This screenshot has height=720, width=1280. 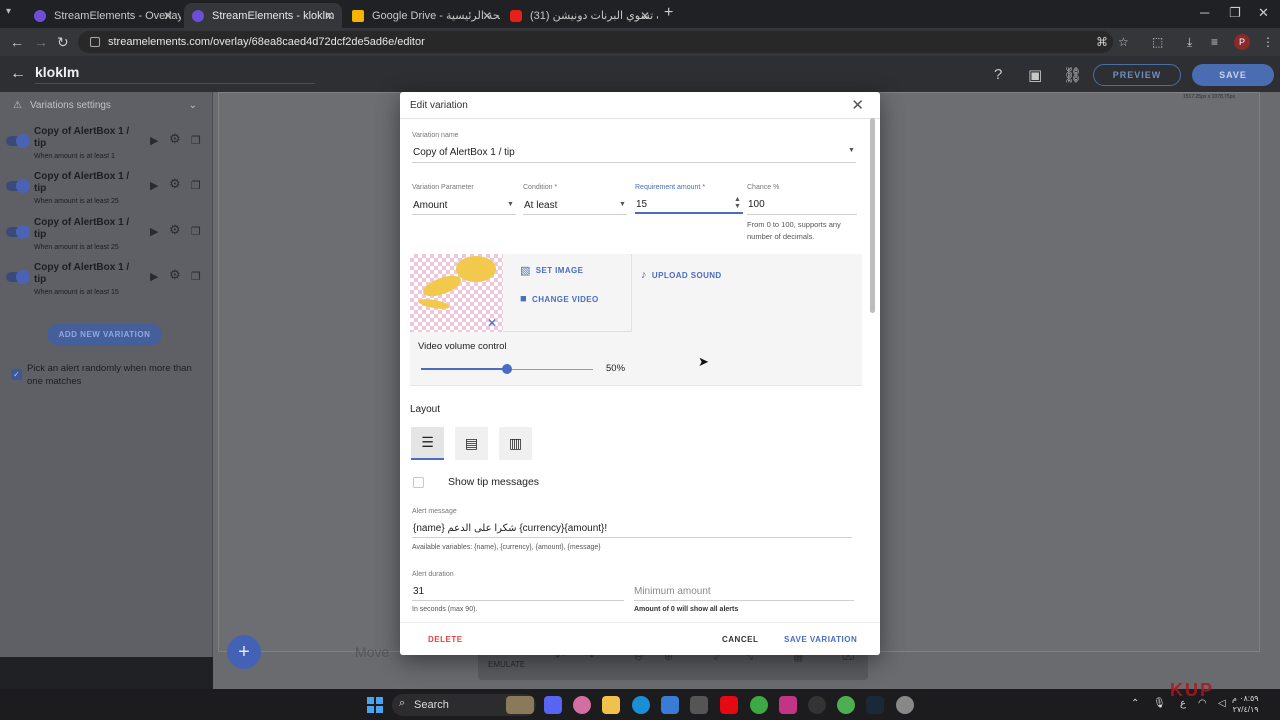 What do you see at coordinates (41, 42) in the screenshot?
I see `forward-icon: →` at bounding box center [41, 42].